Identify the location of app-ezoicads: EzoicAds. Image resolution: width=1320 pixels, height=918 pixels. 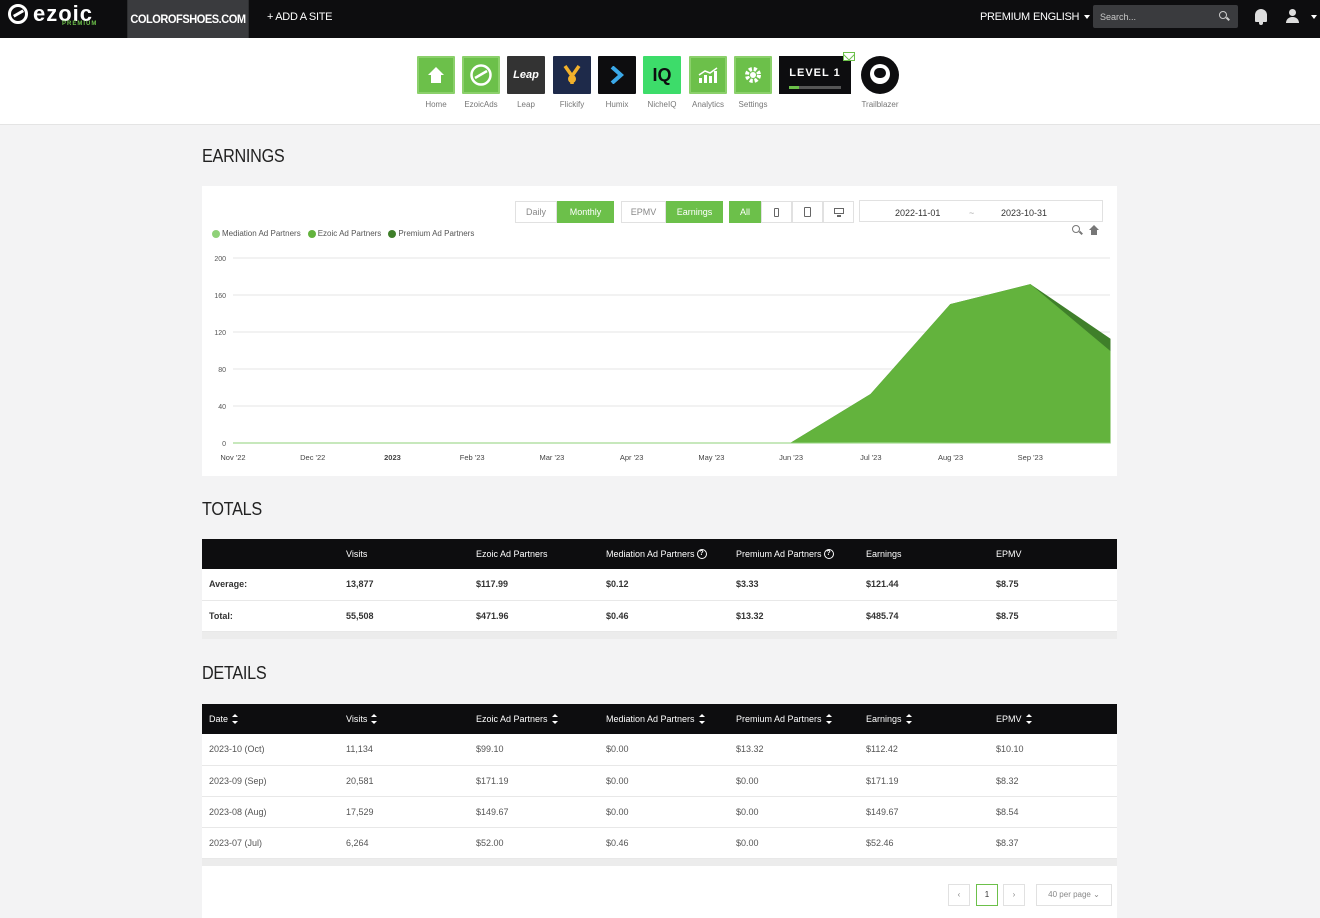
(481, 82).